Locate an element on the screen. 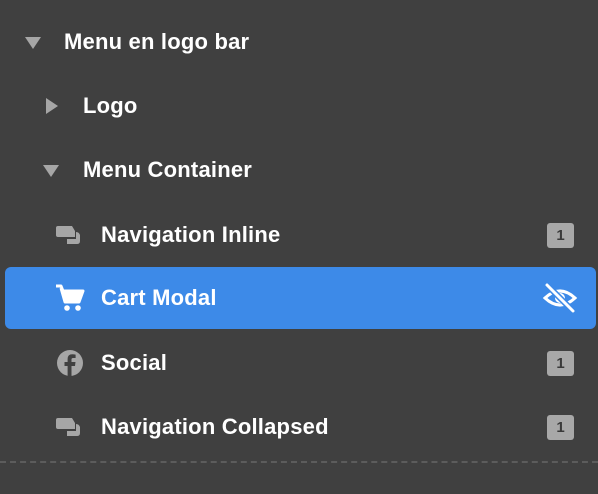 Image resolution: width=598 pixels, height=494 pixels. tree-item-label: Navigation Inline is located at coordinates (191, 234).